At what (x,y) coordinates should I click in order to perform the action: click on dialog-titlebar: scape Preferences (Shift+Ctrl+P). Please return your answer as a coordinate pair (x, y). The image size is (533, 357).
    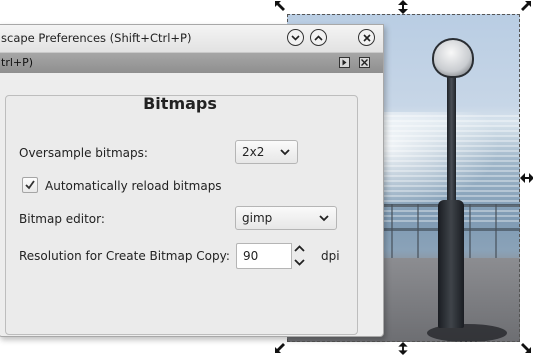
    Looking at the image, I should click on (191, 39).